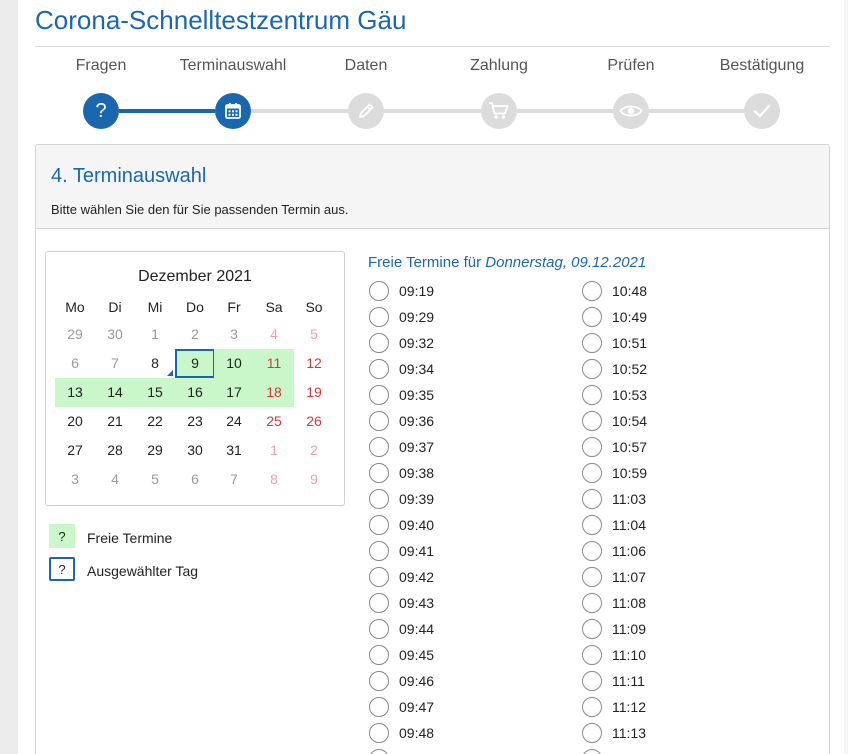 The width and height of the screenshot is (848, 754). Describe the element at coordinates (429, 292) in the screenshot. I see `time-slot-option: 09:19` at that location.